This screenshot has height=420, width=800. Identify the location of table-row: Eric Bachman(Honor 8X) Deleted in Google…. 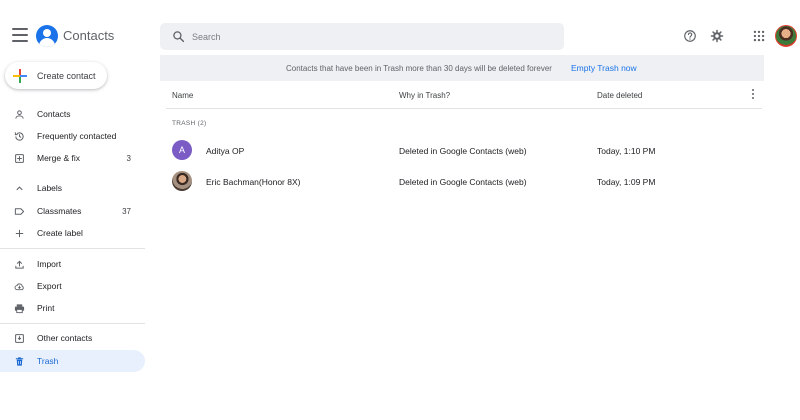
(464, 182).